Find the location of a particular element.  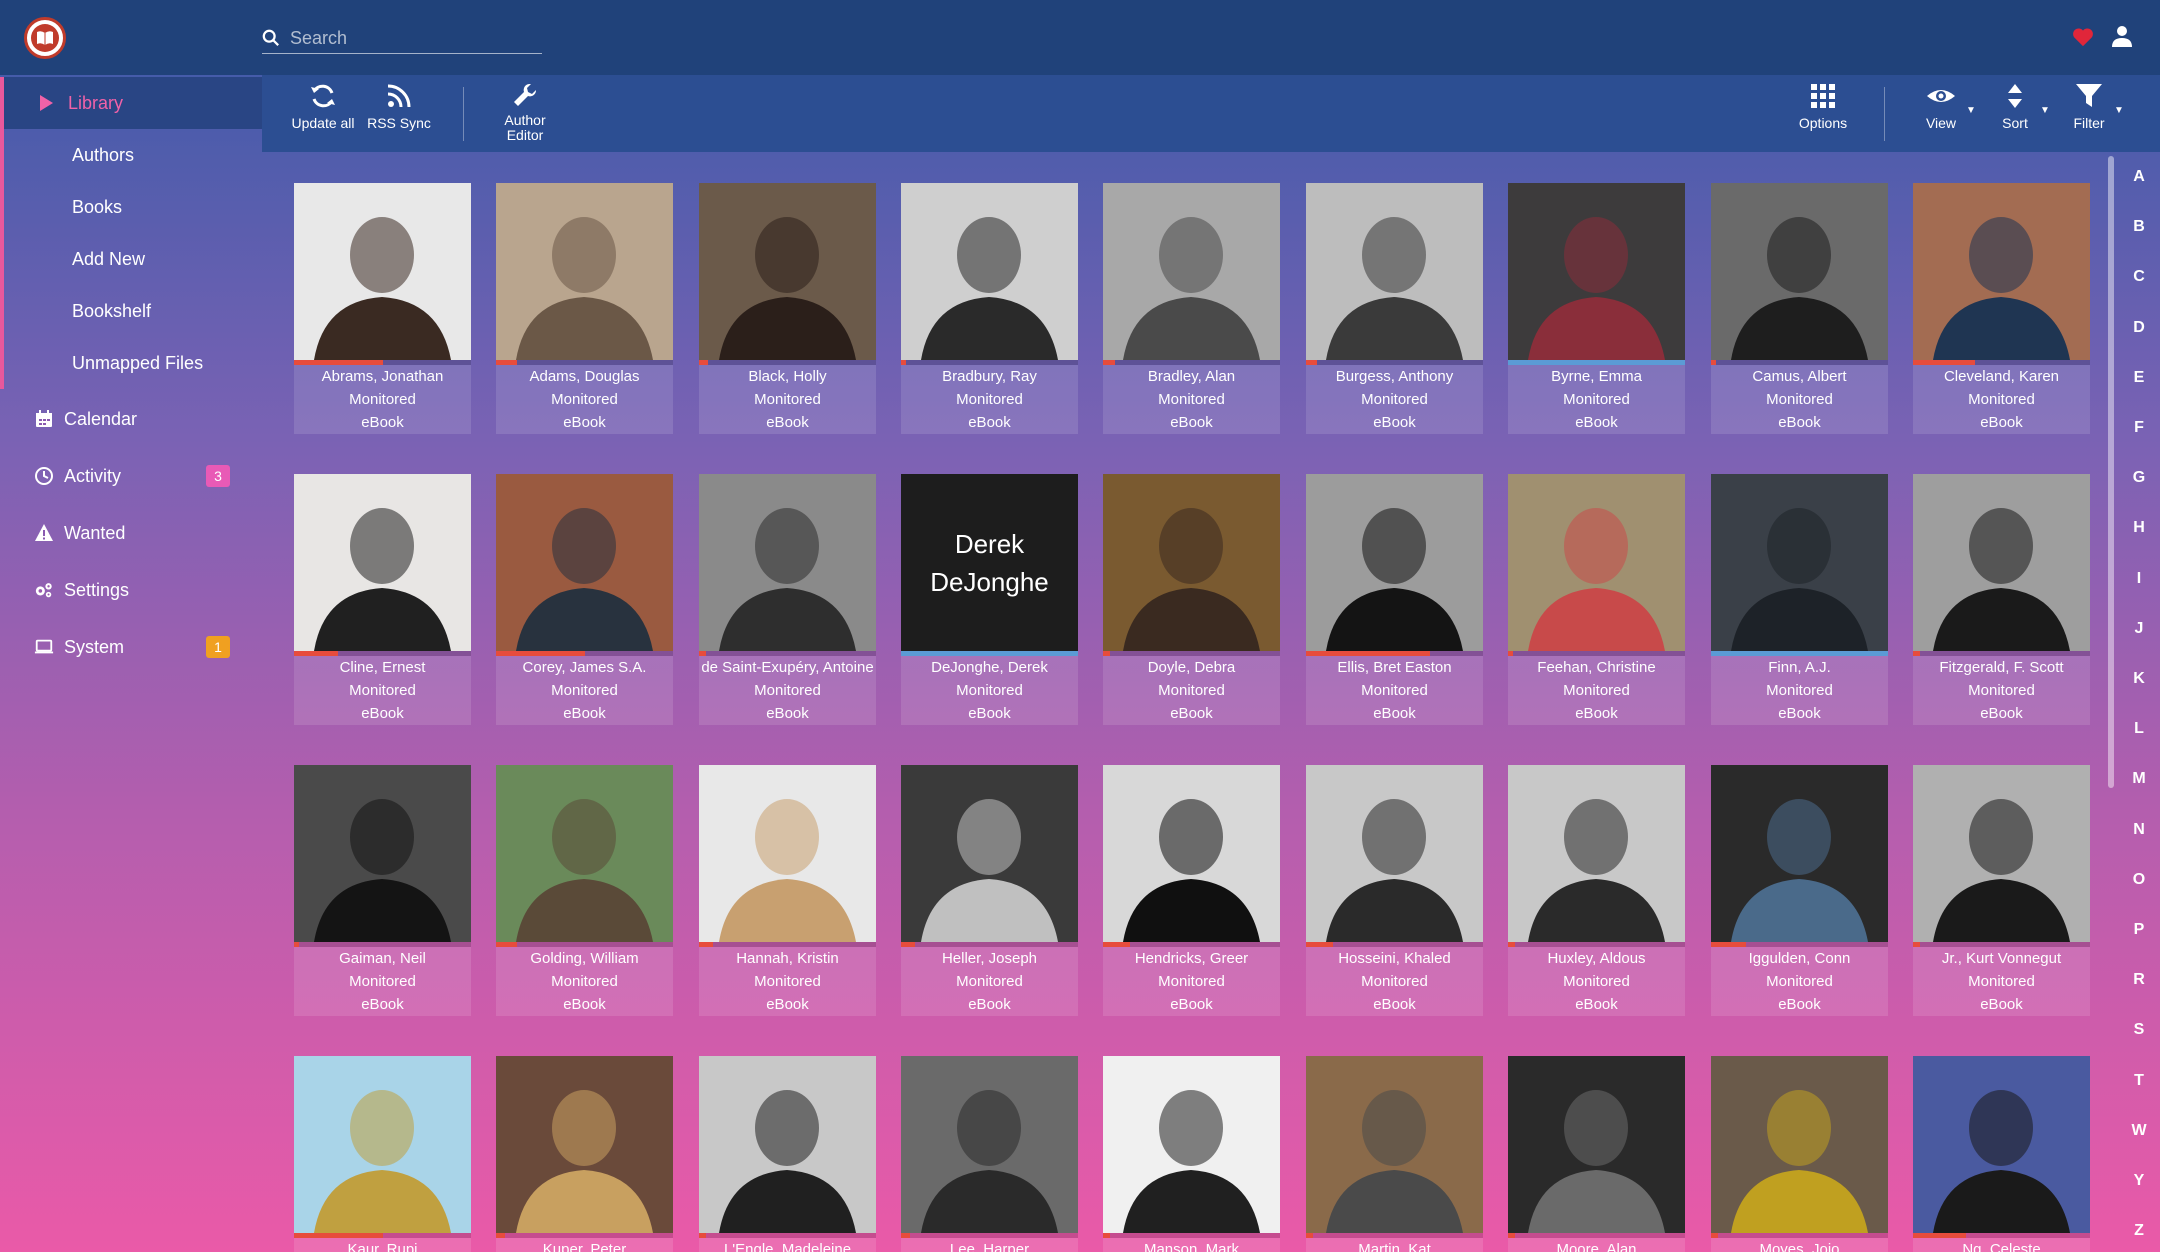

author-card: Adams, Douglas Monitored eBook is located at coordinates (584, 308).